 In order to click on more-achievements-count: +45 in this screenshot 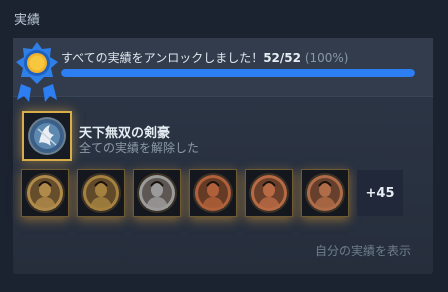, I will do `click(380, 193)`.